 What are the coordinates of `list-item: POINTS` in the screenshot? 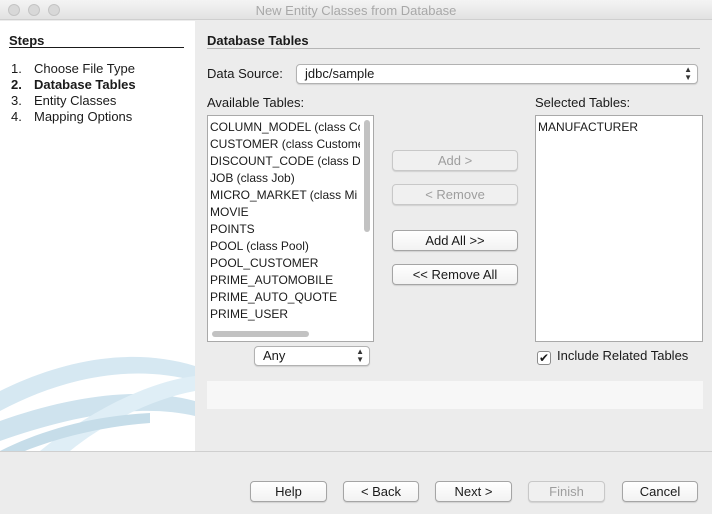 It's located at (284, 229).